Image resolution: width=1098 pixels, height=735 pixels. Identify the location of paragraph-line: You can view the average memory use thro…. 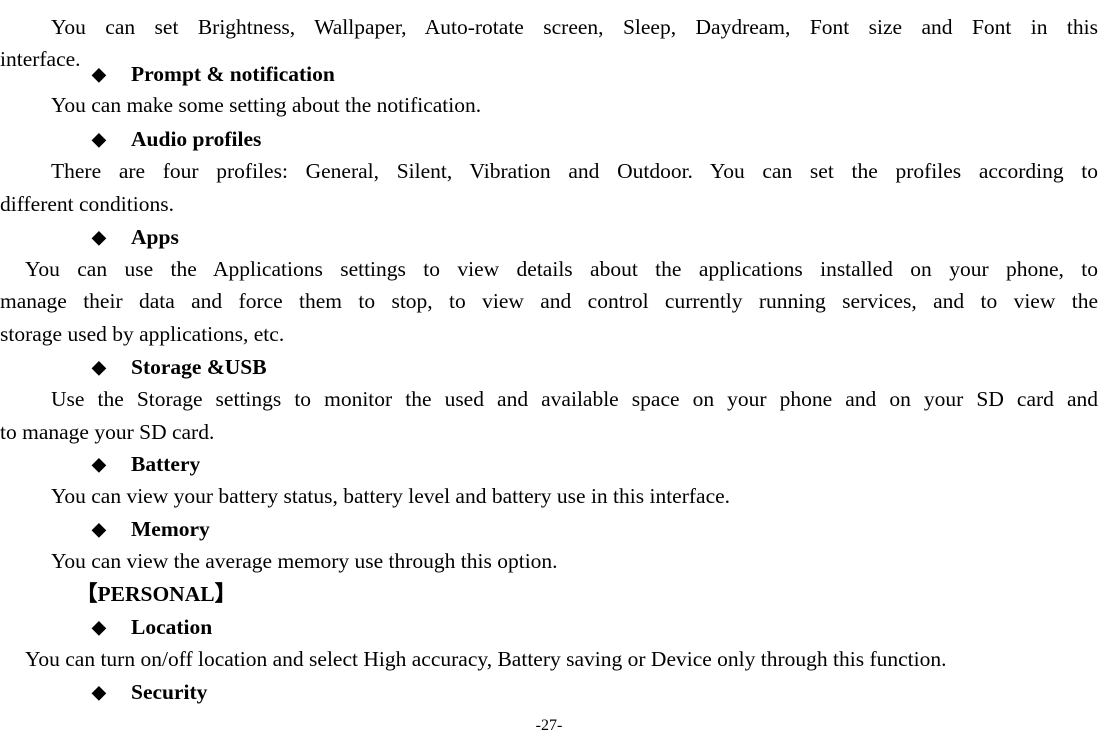
(304, 561).